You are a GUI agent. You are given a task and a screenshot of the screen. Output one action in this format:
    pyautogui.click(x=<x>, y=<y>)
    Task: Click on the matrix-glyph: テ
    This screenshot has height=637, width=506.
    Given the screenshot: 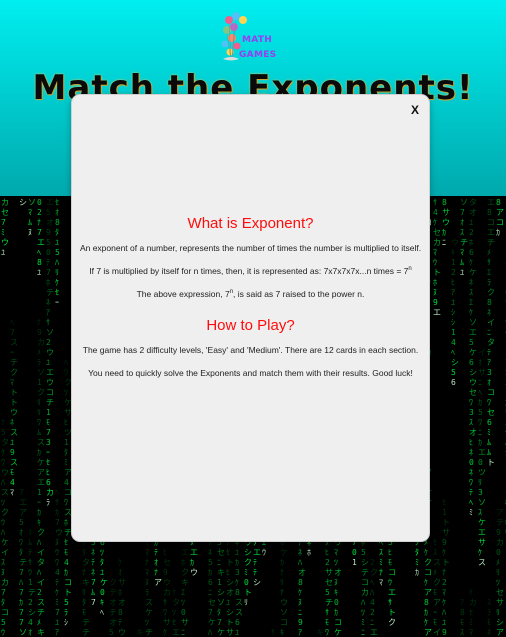 What is the action you would take?
    pyautogui.click(x=23, y=562)
    